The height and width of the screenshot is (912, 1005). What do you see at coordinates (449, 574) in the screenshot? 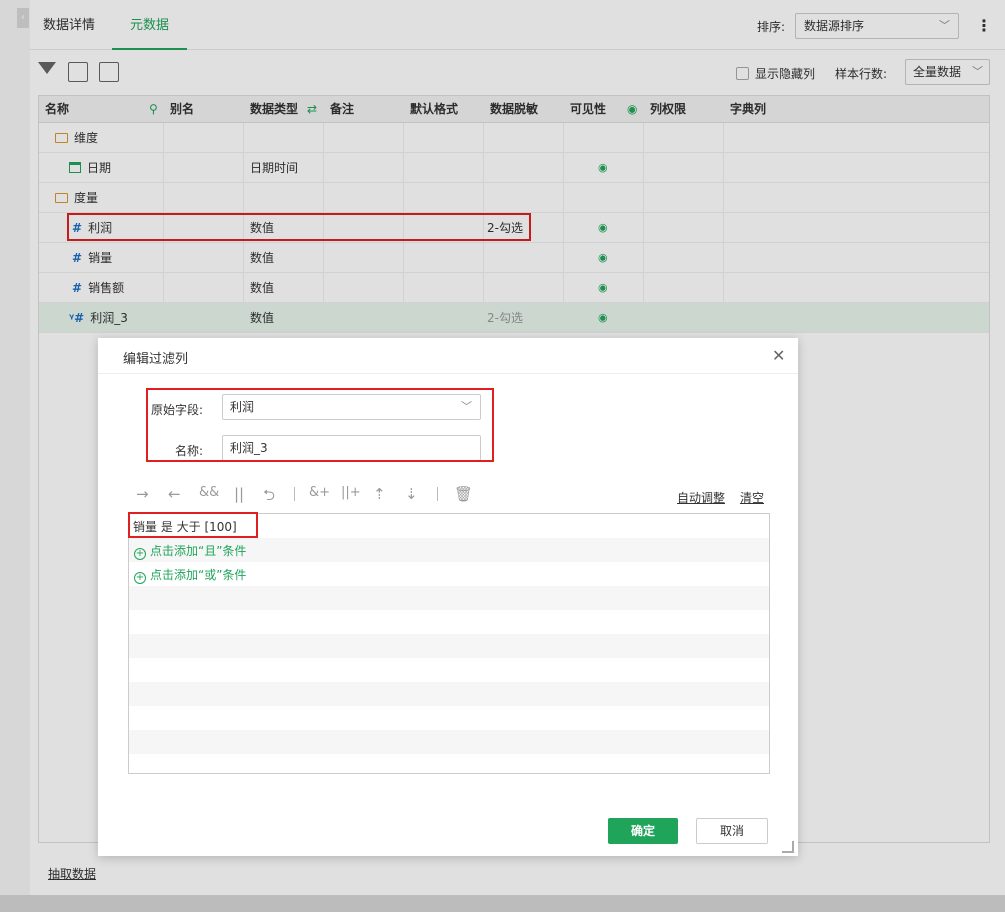
I see `add-or-row: + 点击添加“或”条件` at bounding box center [449, 574].